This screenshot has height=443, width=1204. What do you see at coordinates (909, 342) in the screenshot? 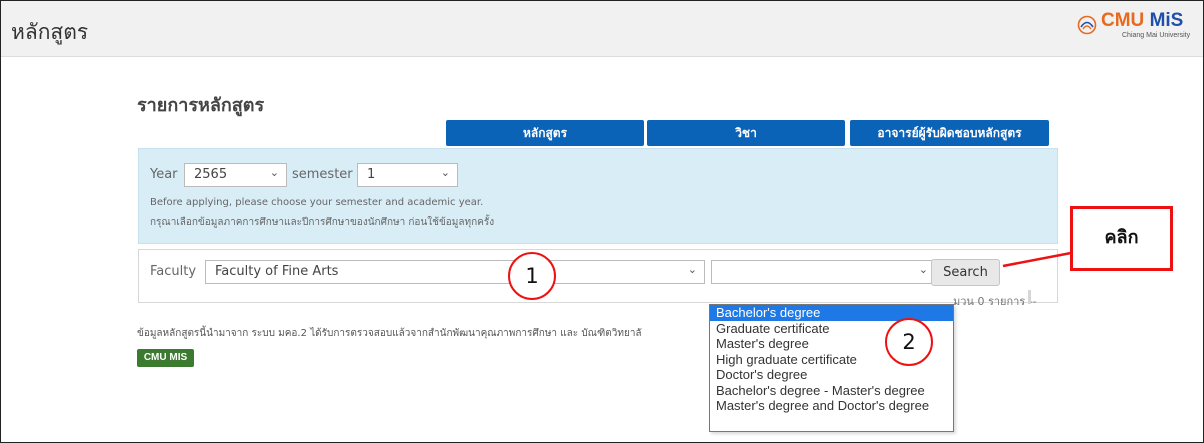
I see `step-marker-2: 2` at bounding box center [909, 342].